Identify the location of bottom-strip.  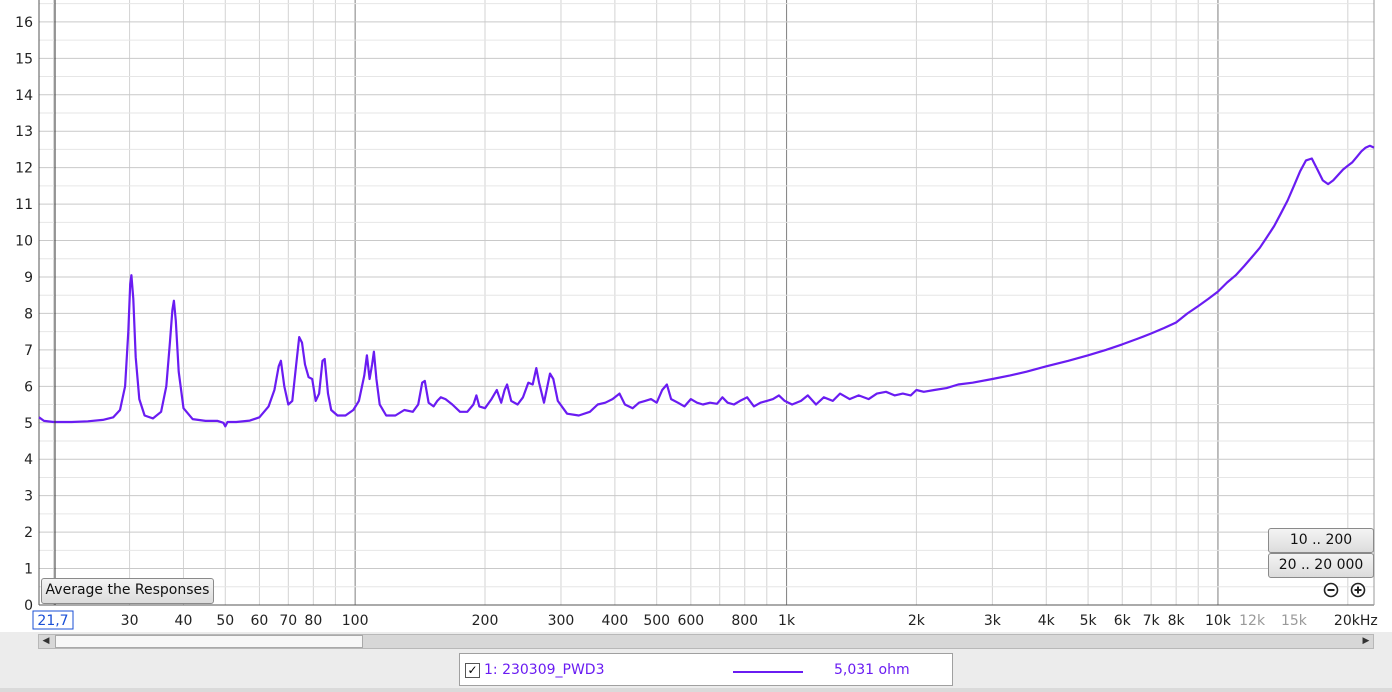
(696, 690).